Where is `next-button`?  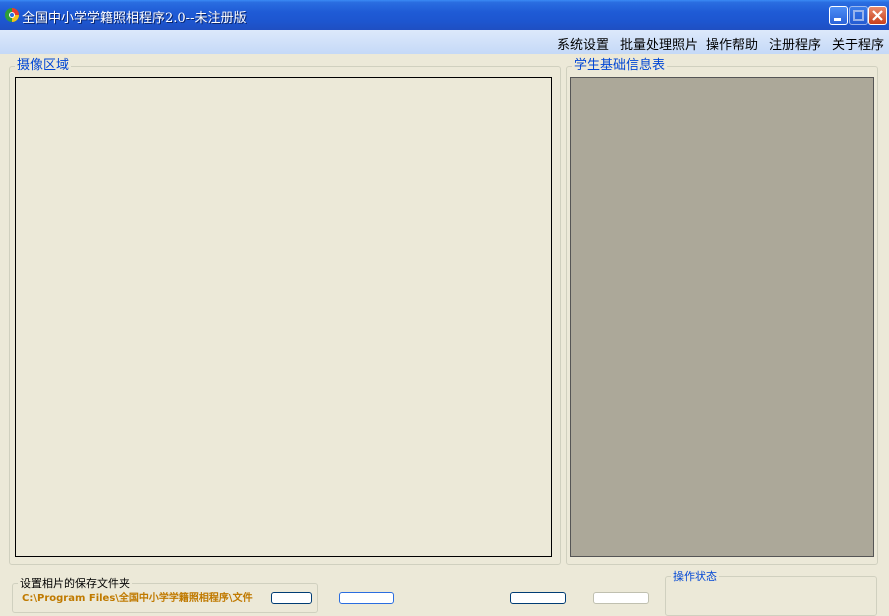
next-button is located at coordinates (621, 598).